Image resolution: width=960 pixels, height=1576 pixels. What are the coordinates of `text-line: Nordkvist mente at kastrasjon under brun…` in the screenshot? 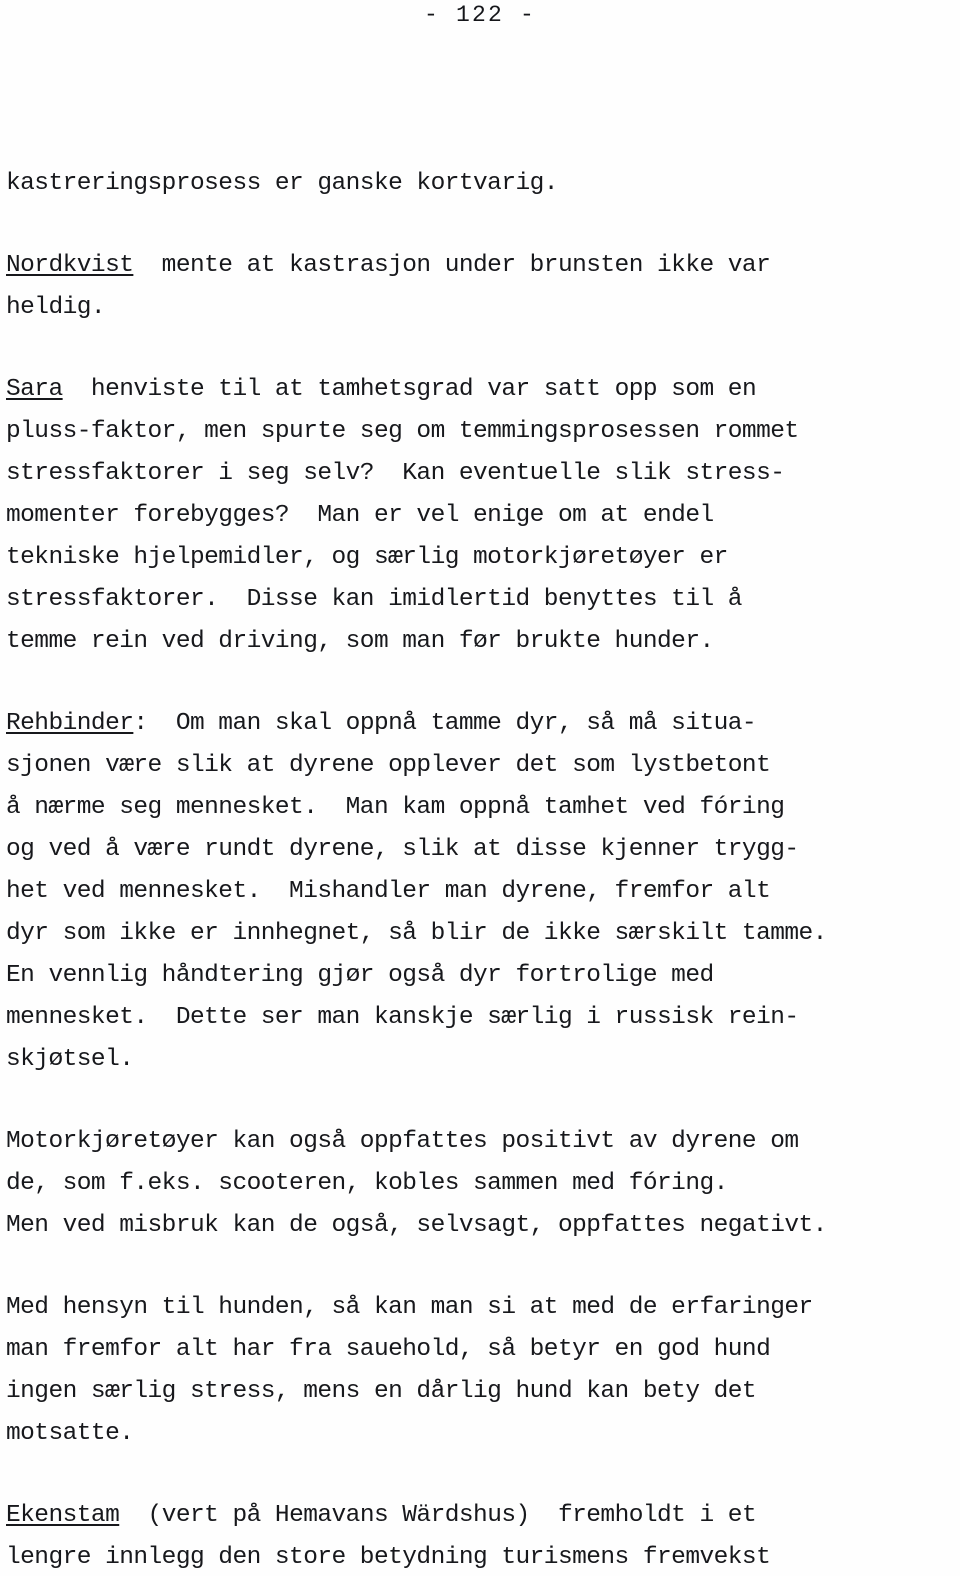 It's located at (483, 266).